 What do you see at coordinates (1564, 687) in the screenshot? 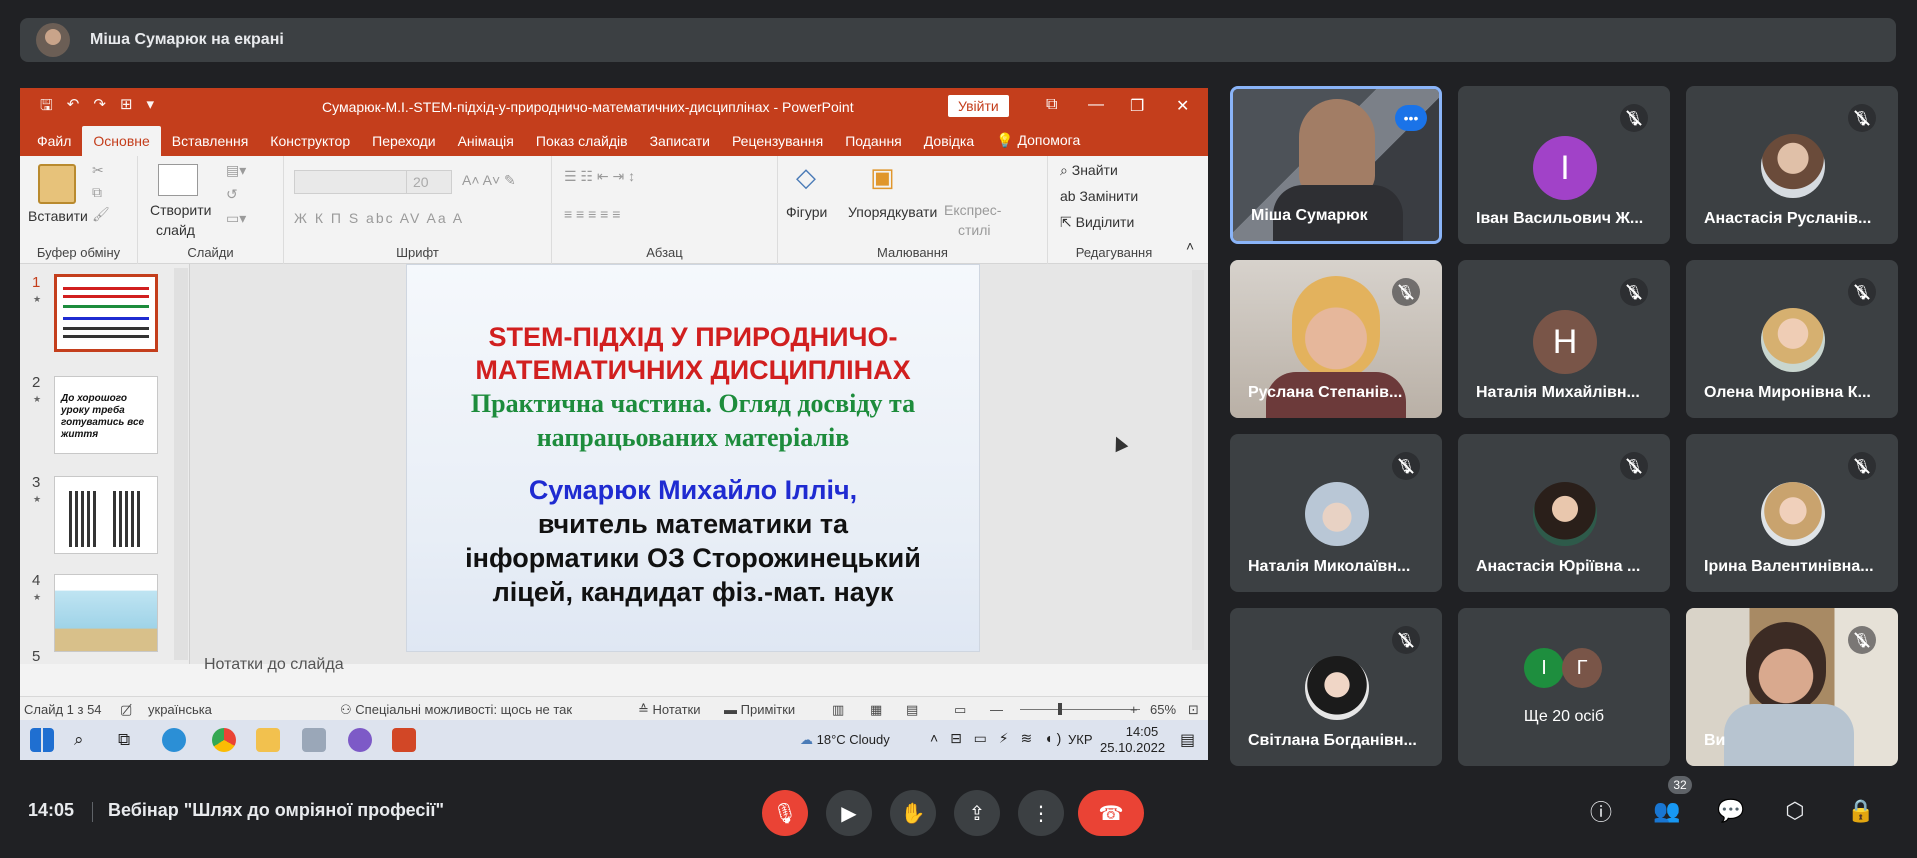
I see `participant-tile-more: І Г Ще 20 осіб` at bounding box center [1564, 687].